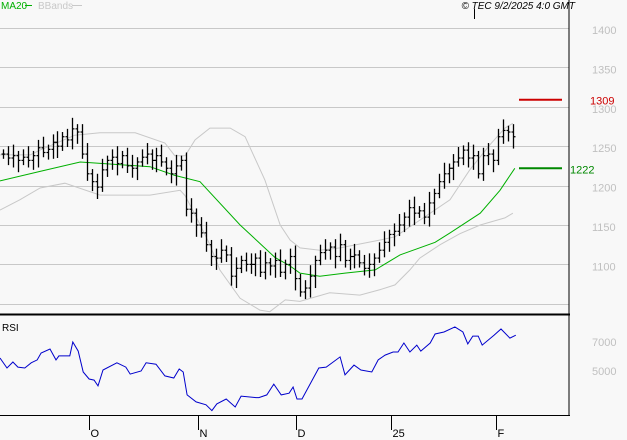 The image size is (627, 440). I want to click on y-tick-label: 1250, so click(604, 149).